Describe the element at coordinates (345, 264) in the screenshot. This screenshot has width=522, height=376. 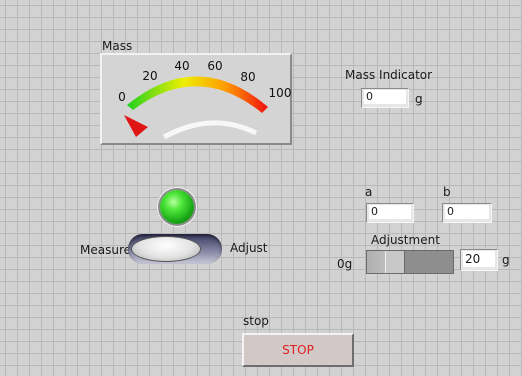
I see `adjustment-min-label: 0g` at that location.